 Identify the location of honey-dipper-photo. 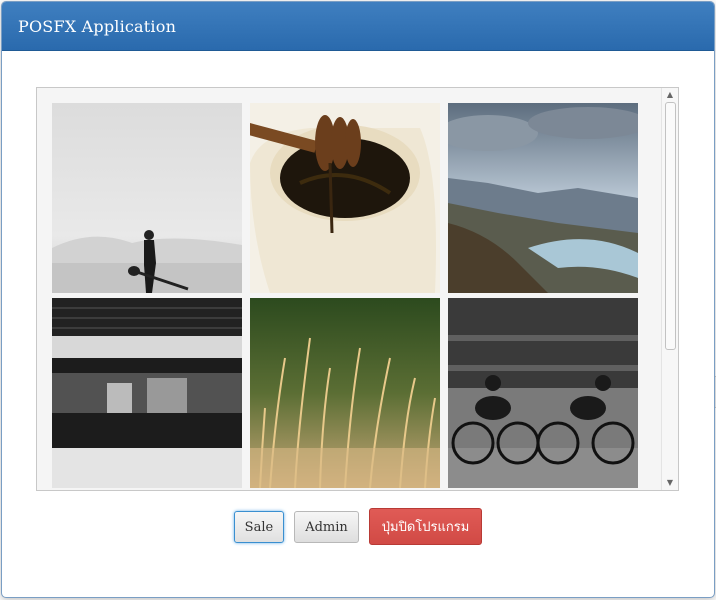
(345, 198).